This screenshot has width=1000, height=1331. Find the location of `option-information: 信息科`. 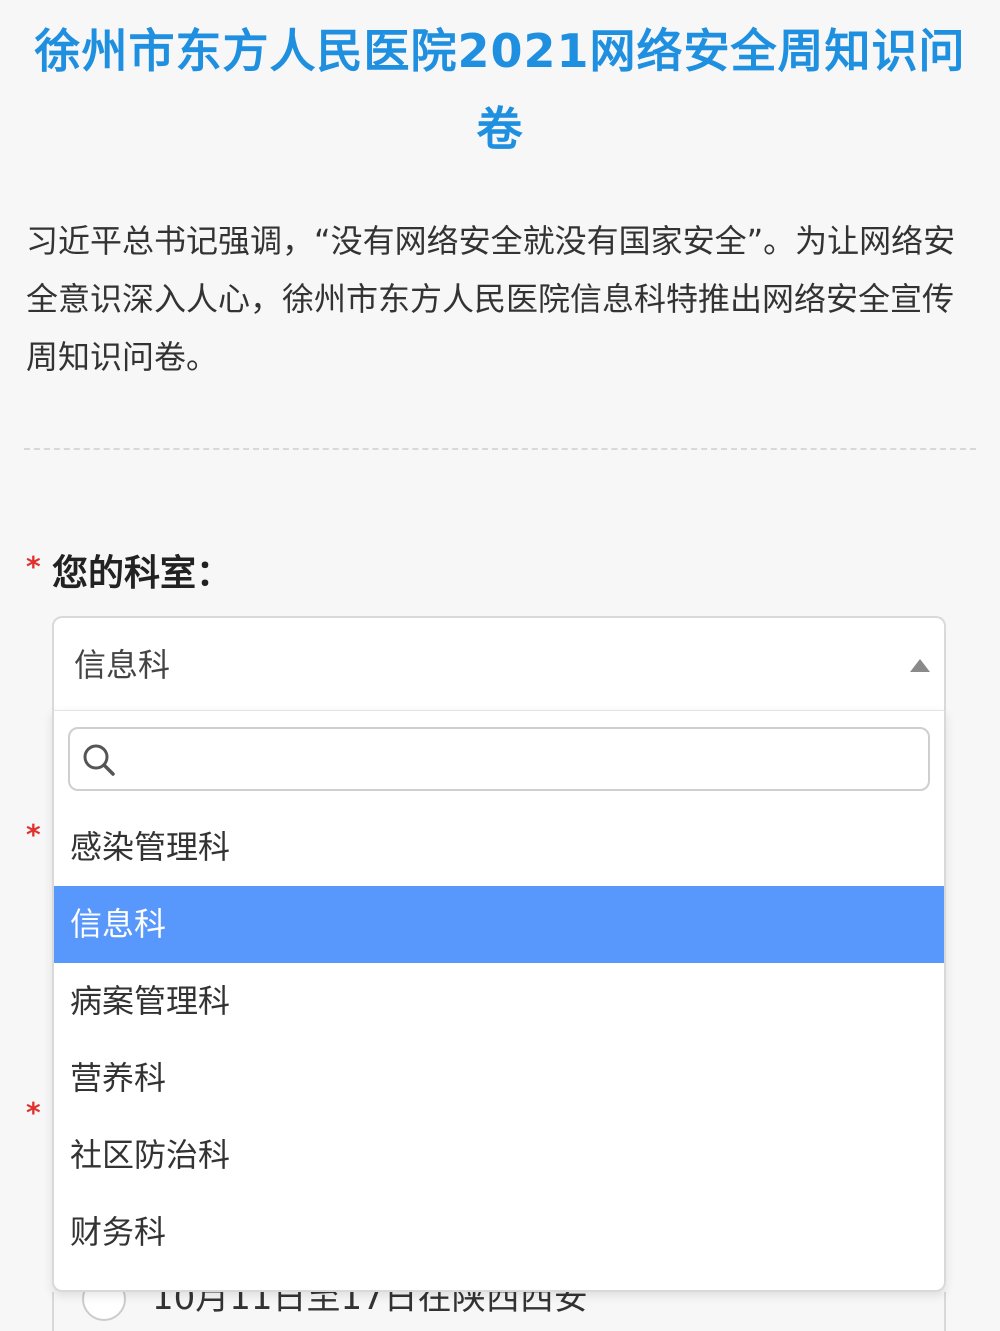

option-information: 信息科 is located at coordinates (499, 924).